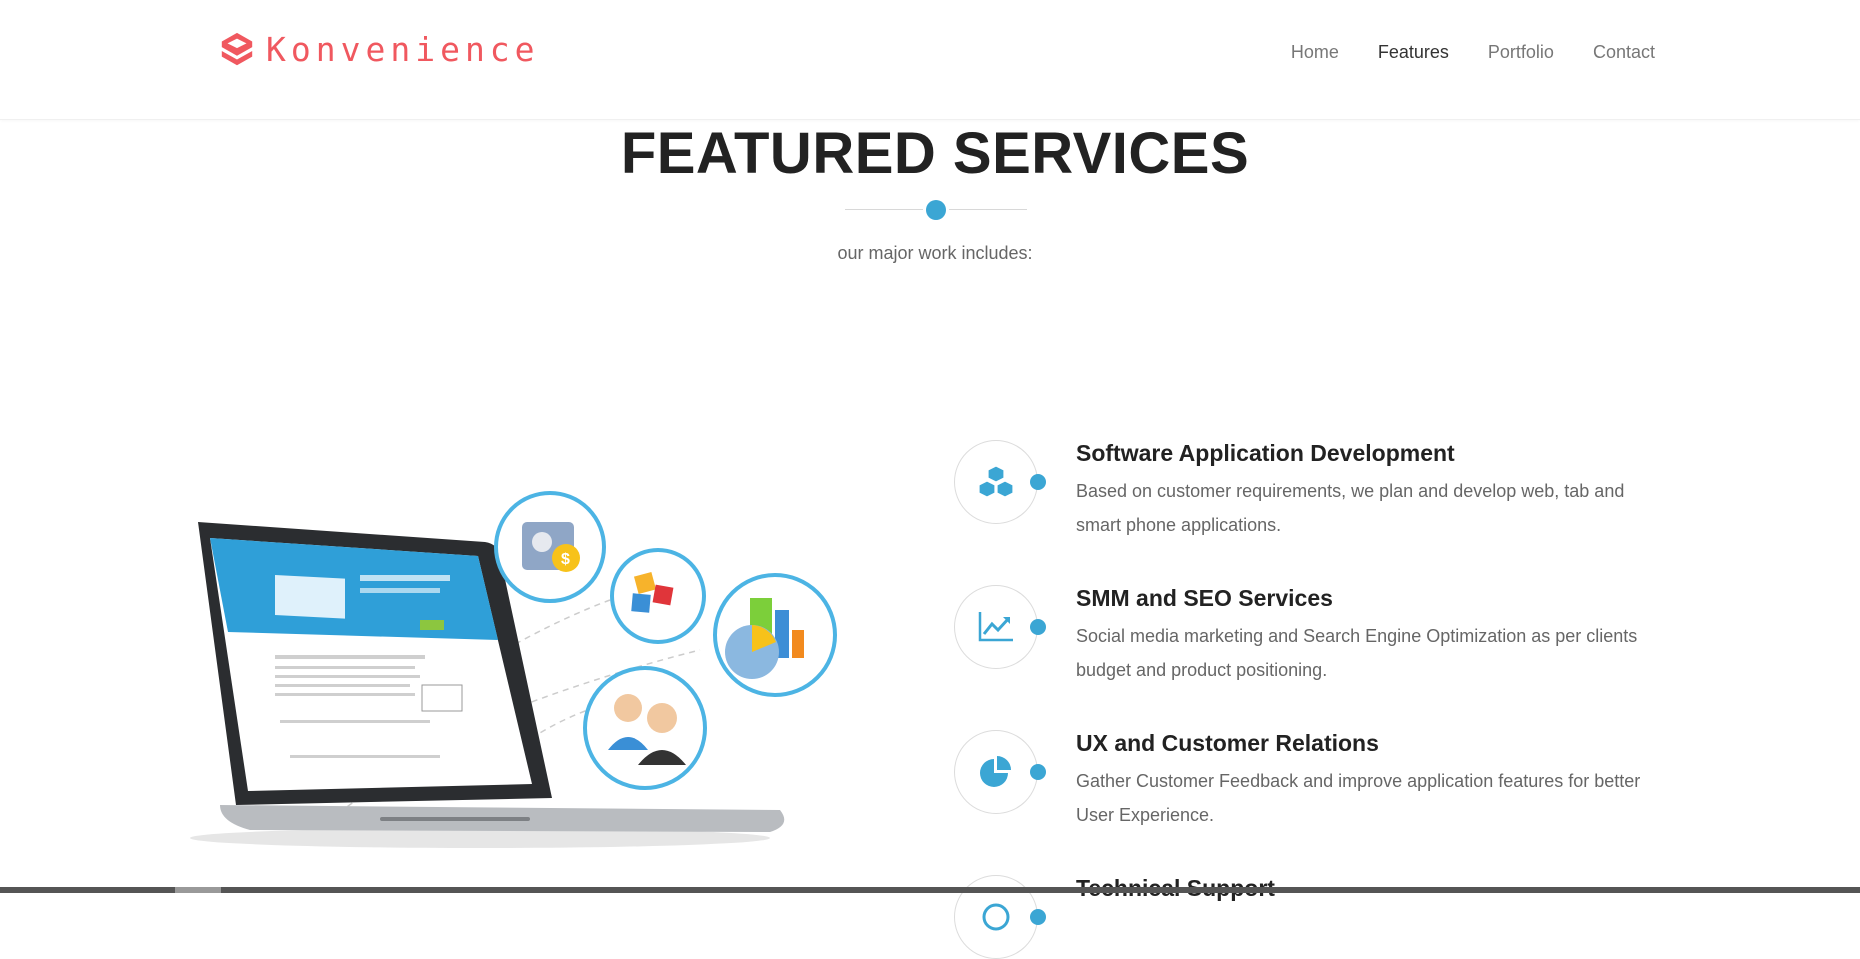  Describe the element at coordinates (1473, 52) in the screenshot. I see `main-nav: Home Features Portfolio Contact` at that location.